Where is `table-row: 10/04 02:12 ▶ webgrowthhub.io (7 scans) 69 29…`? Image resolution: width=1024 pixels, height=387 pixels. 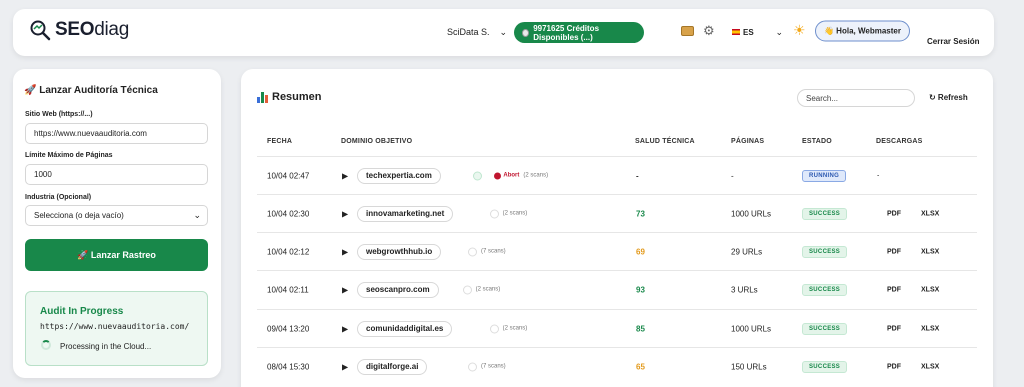
table-row: 10/04 02:12 ▶ webgrowthhub.io (7 scans) 69 29… is located at coordinates (617, 251).